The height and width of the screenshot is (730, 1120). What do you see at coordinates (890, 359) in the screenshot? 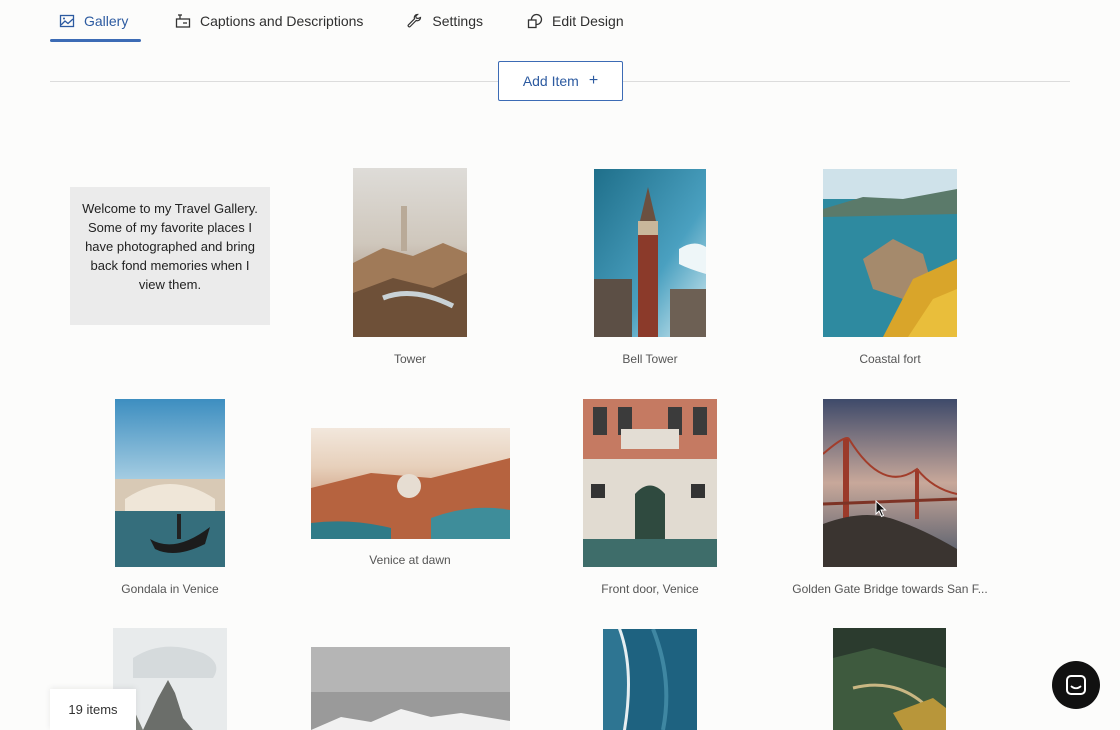
I see `gallery-caption: Coastal fort` at bounding box center [890, 359].